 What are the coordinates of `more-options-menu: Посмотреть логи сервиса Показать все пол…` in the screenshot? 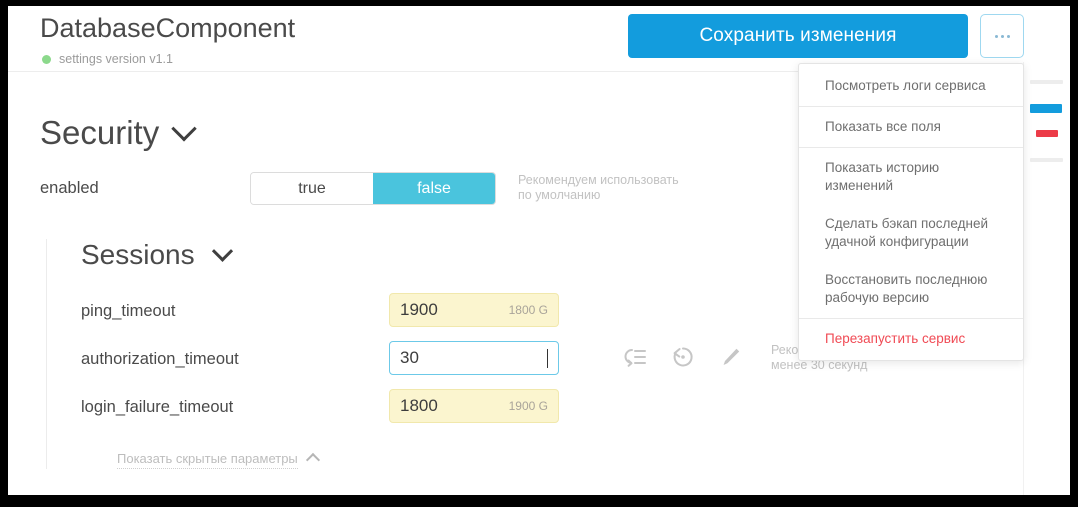 It's located at (911, 212).